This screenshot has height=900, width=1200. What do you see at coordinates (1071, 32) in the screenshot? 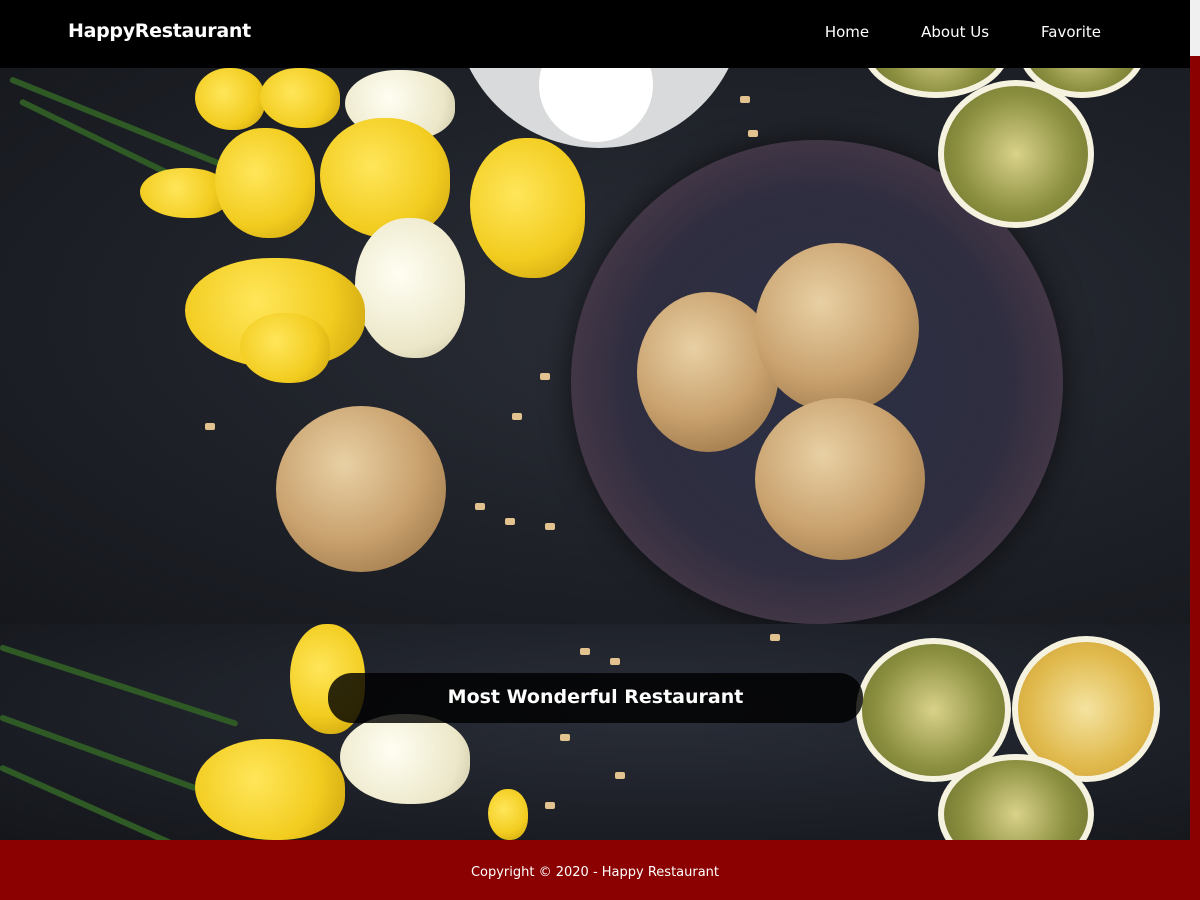
I see `nav-link-favorite: Favorite` at bounding box center [1071, 32].